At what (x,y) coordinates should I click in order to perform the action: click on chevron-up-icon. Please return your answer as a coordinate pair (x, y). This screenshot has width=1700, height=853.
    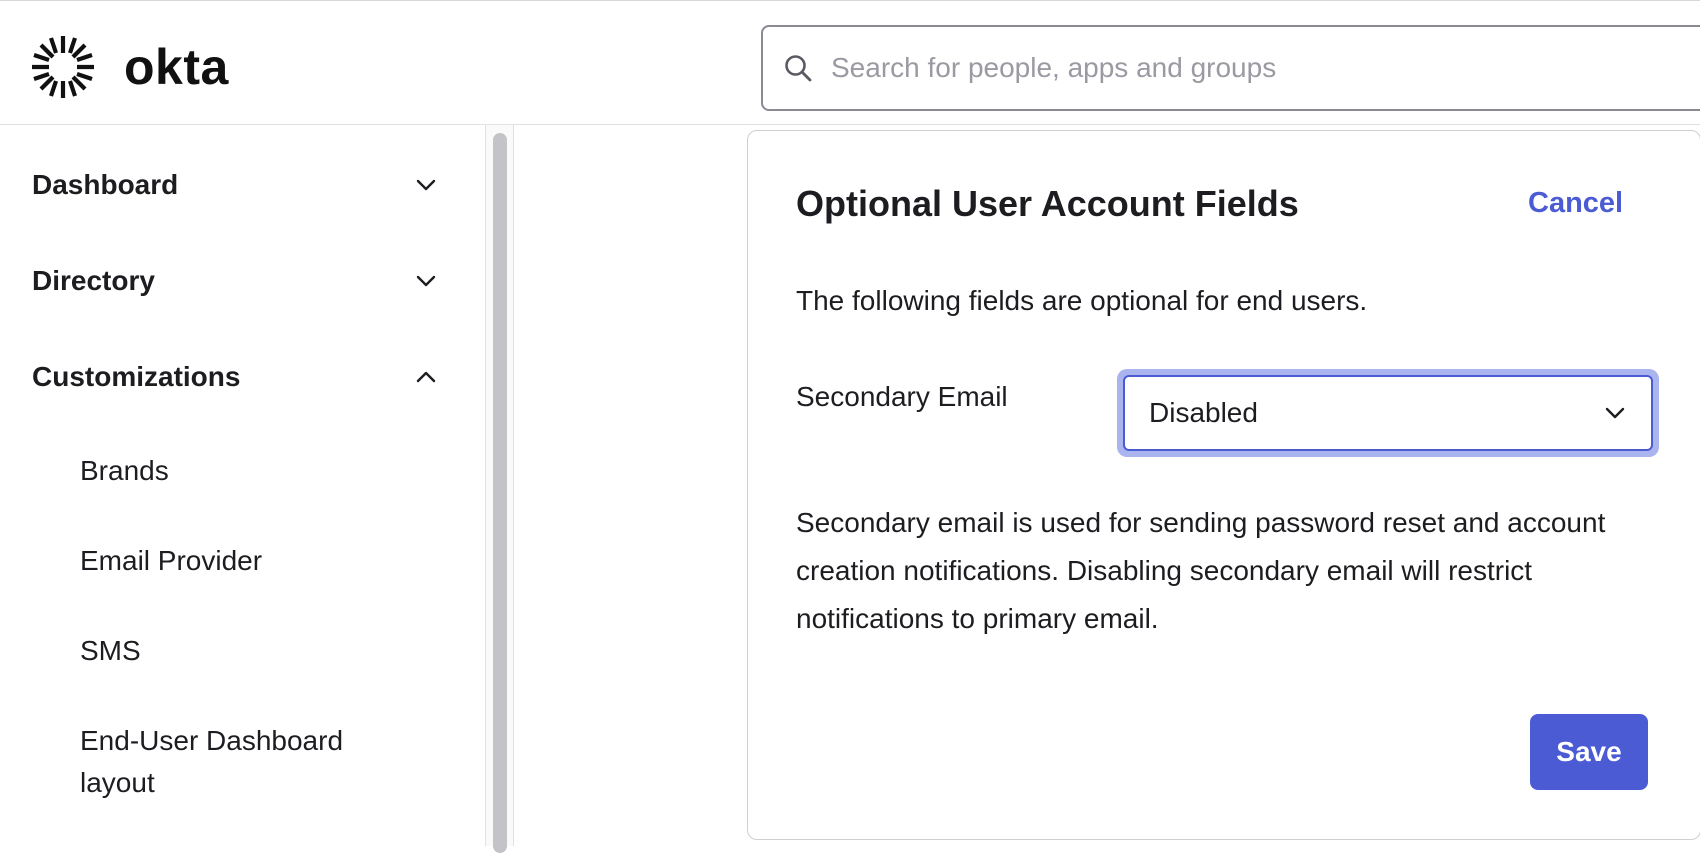
    Looking at the image, I should click on (426, 377).